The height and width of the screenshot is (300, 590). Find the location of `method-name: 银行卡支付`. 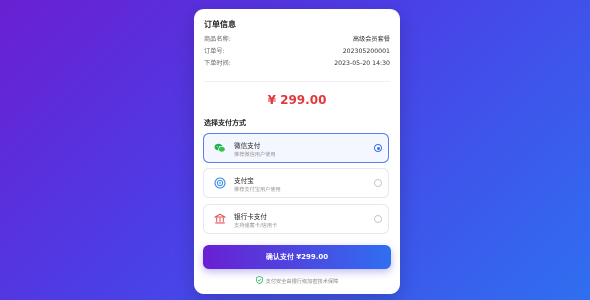

method-name: 银行卡支付 is located at coordinates (250, 217).